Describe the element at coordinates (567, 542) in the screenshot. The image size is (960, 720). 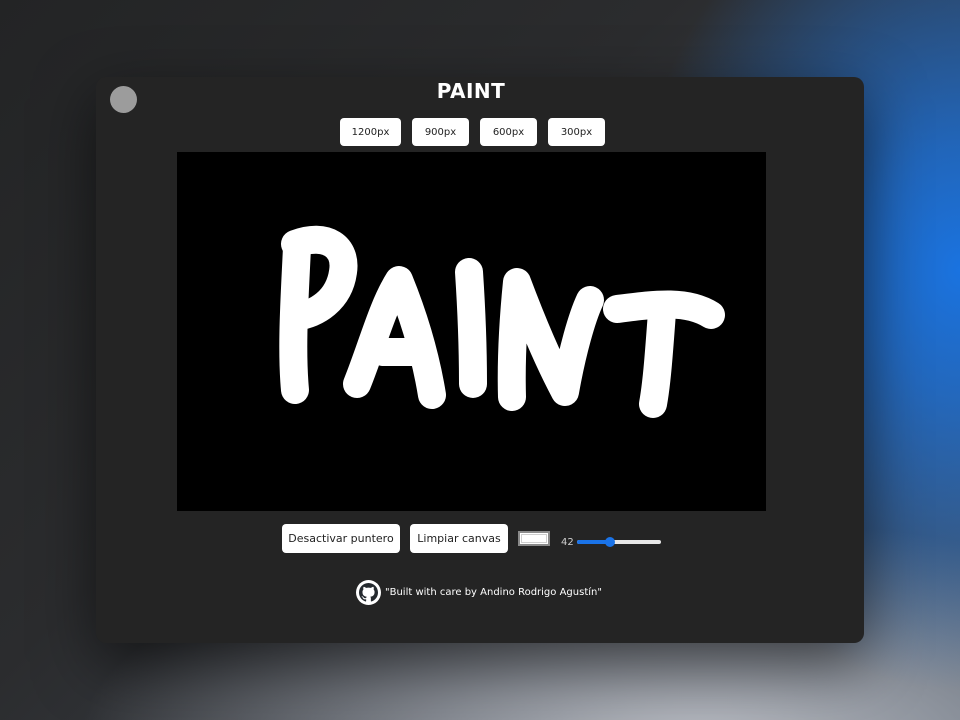
I see `brush-size-value: 42` at that location.